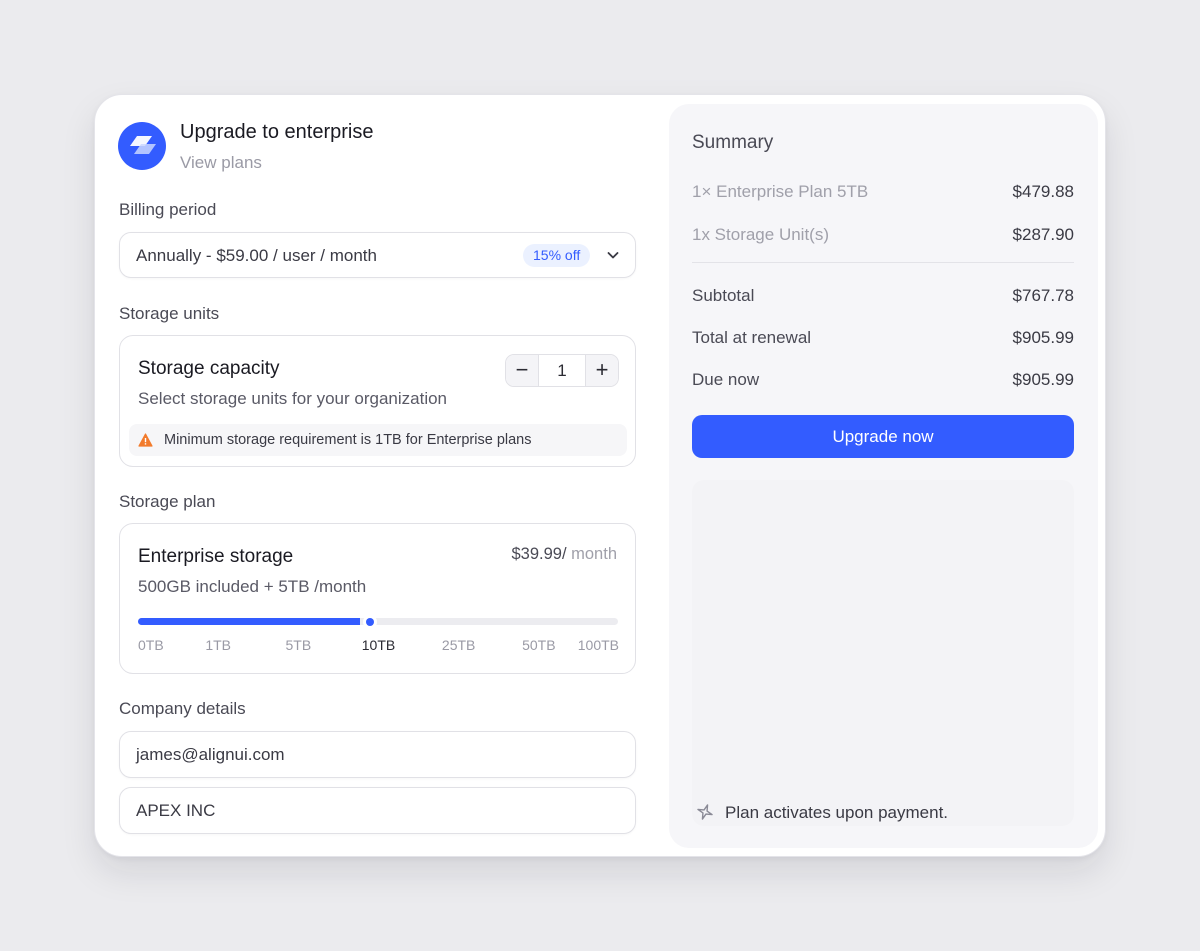 The height and width of the screenshot is (951, 1200). Describe the element at coordinates (726, 379) in the screenshot. I see `due-now-label: Due now` at that location.